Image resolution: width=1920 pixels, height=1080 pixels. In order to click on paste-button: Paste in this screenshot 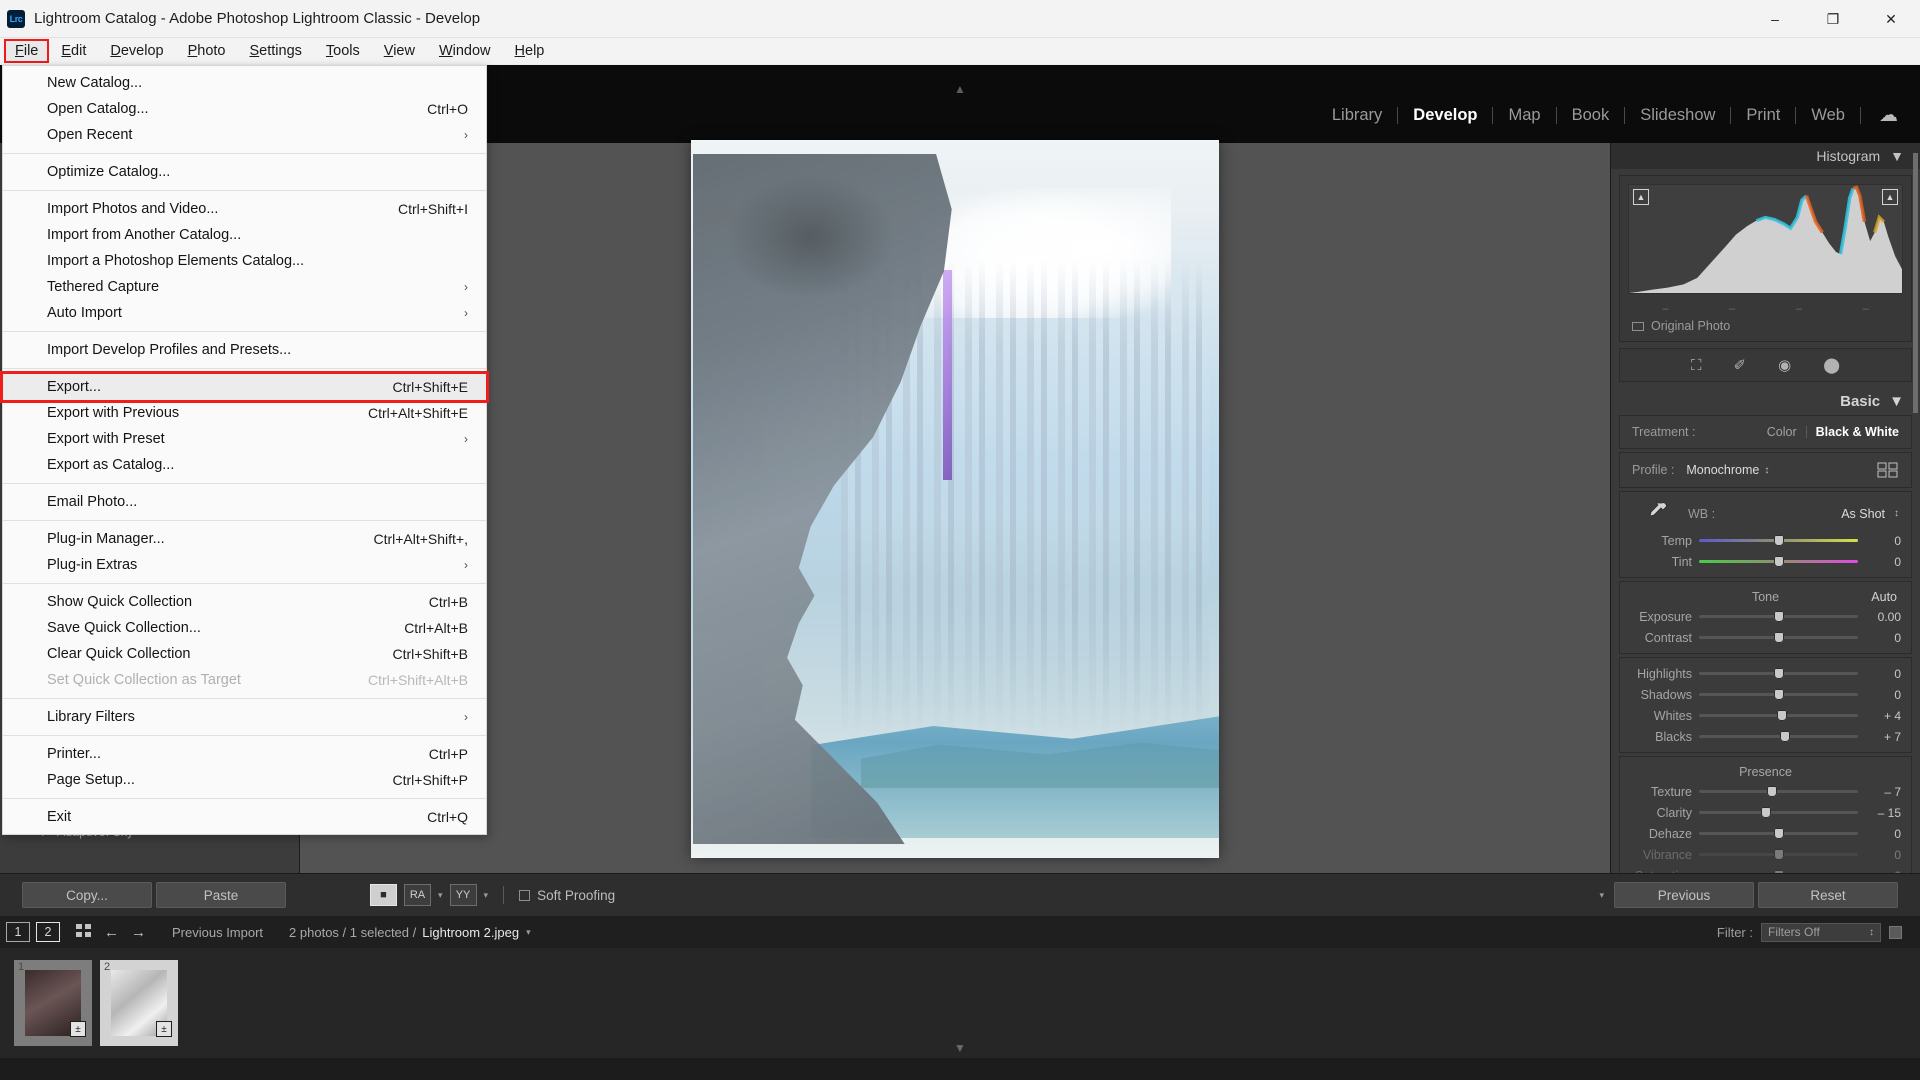, I will do `click(221, 895)`.